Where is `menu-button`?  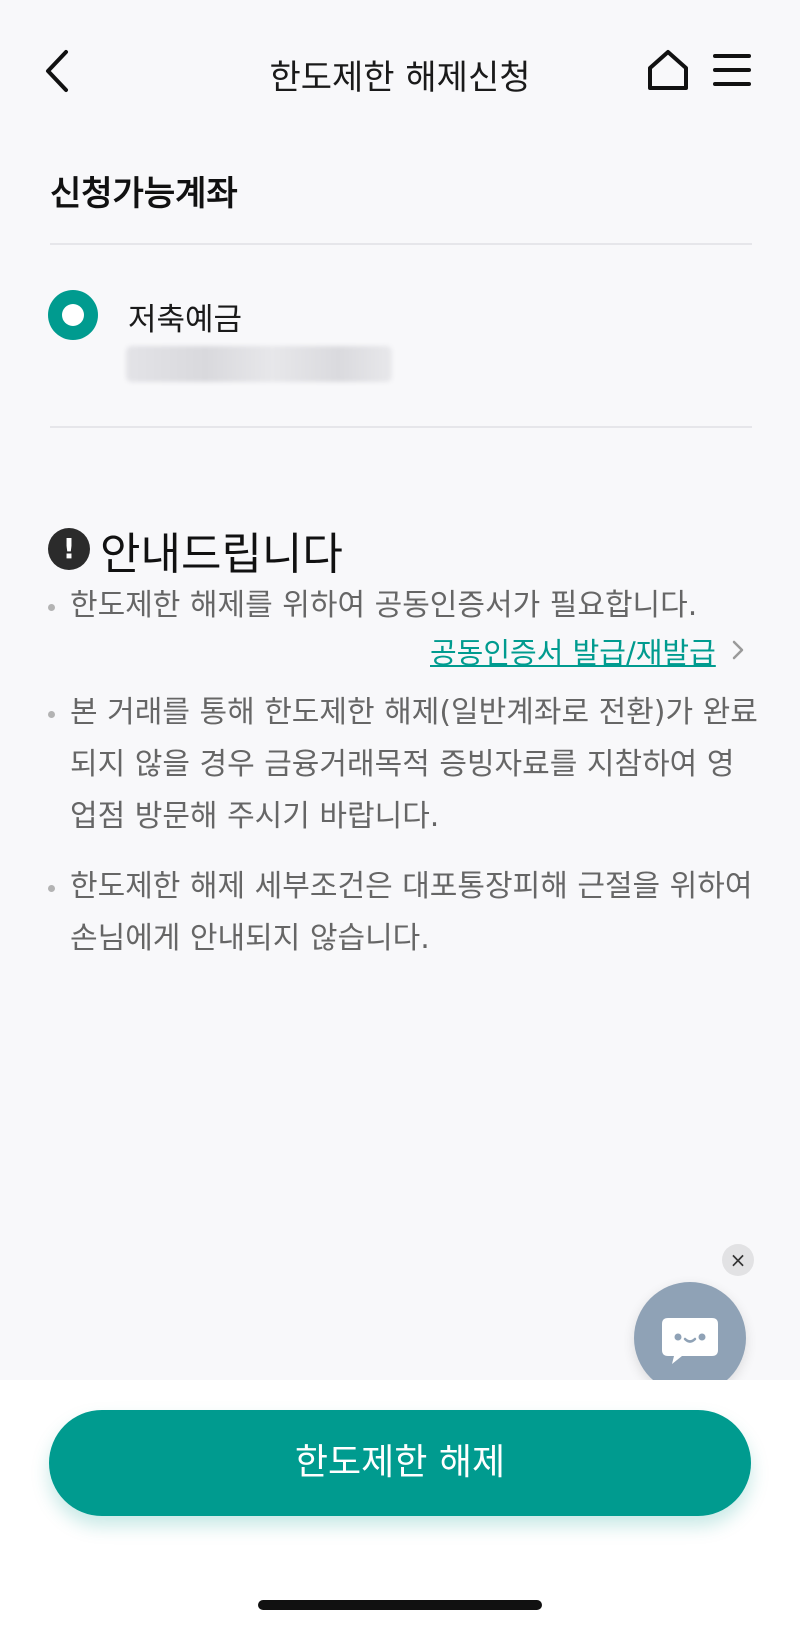 menu-button is located at coordinates (732, 70).